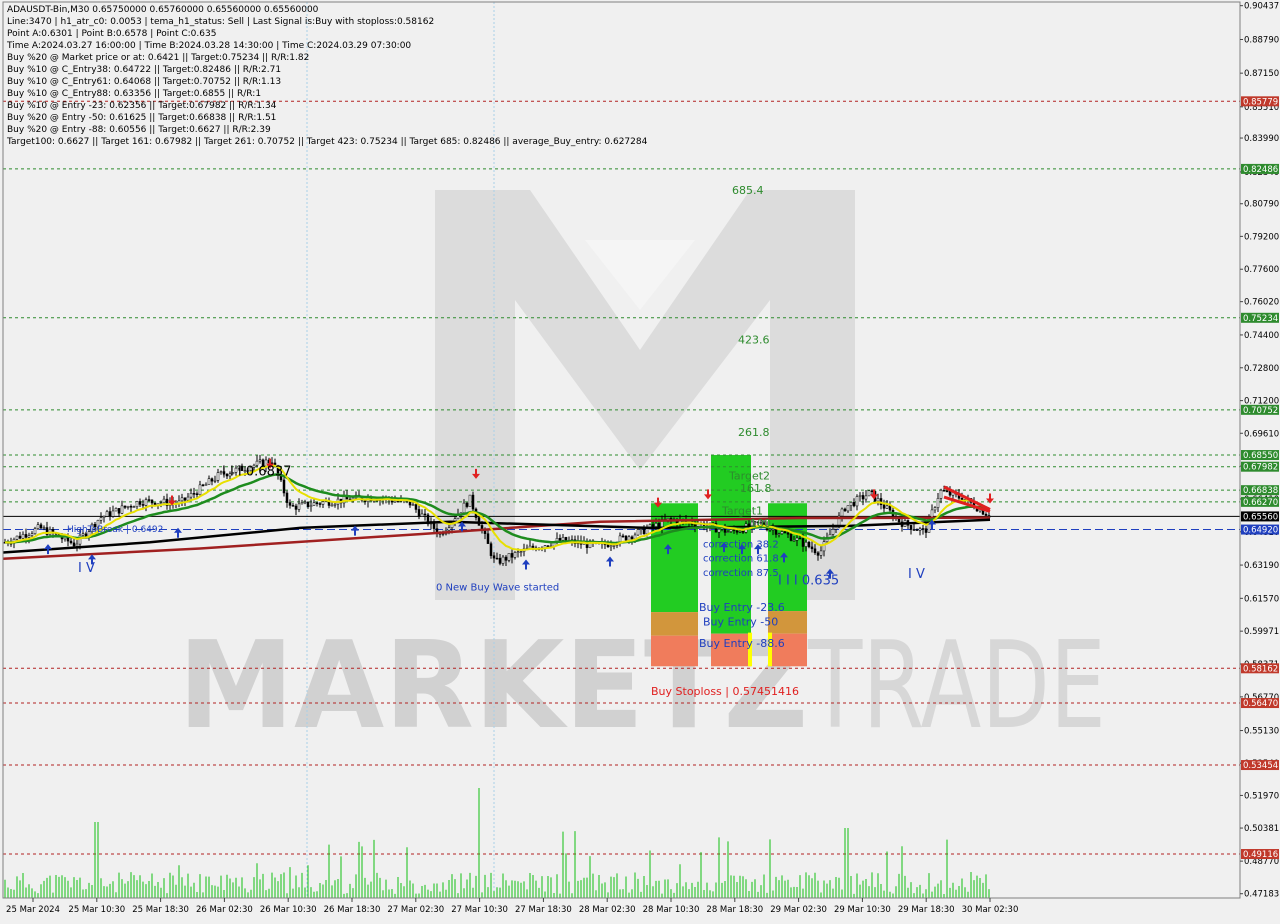 The width and height of the screenshot is (1280, 924). Describe the element at coordinates (671, 910) in the screenshot. I see `x-tick-label: 28 Mar 10:30` at that location.